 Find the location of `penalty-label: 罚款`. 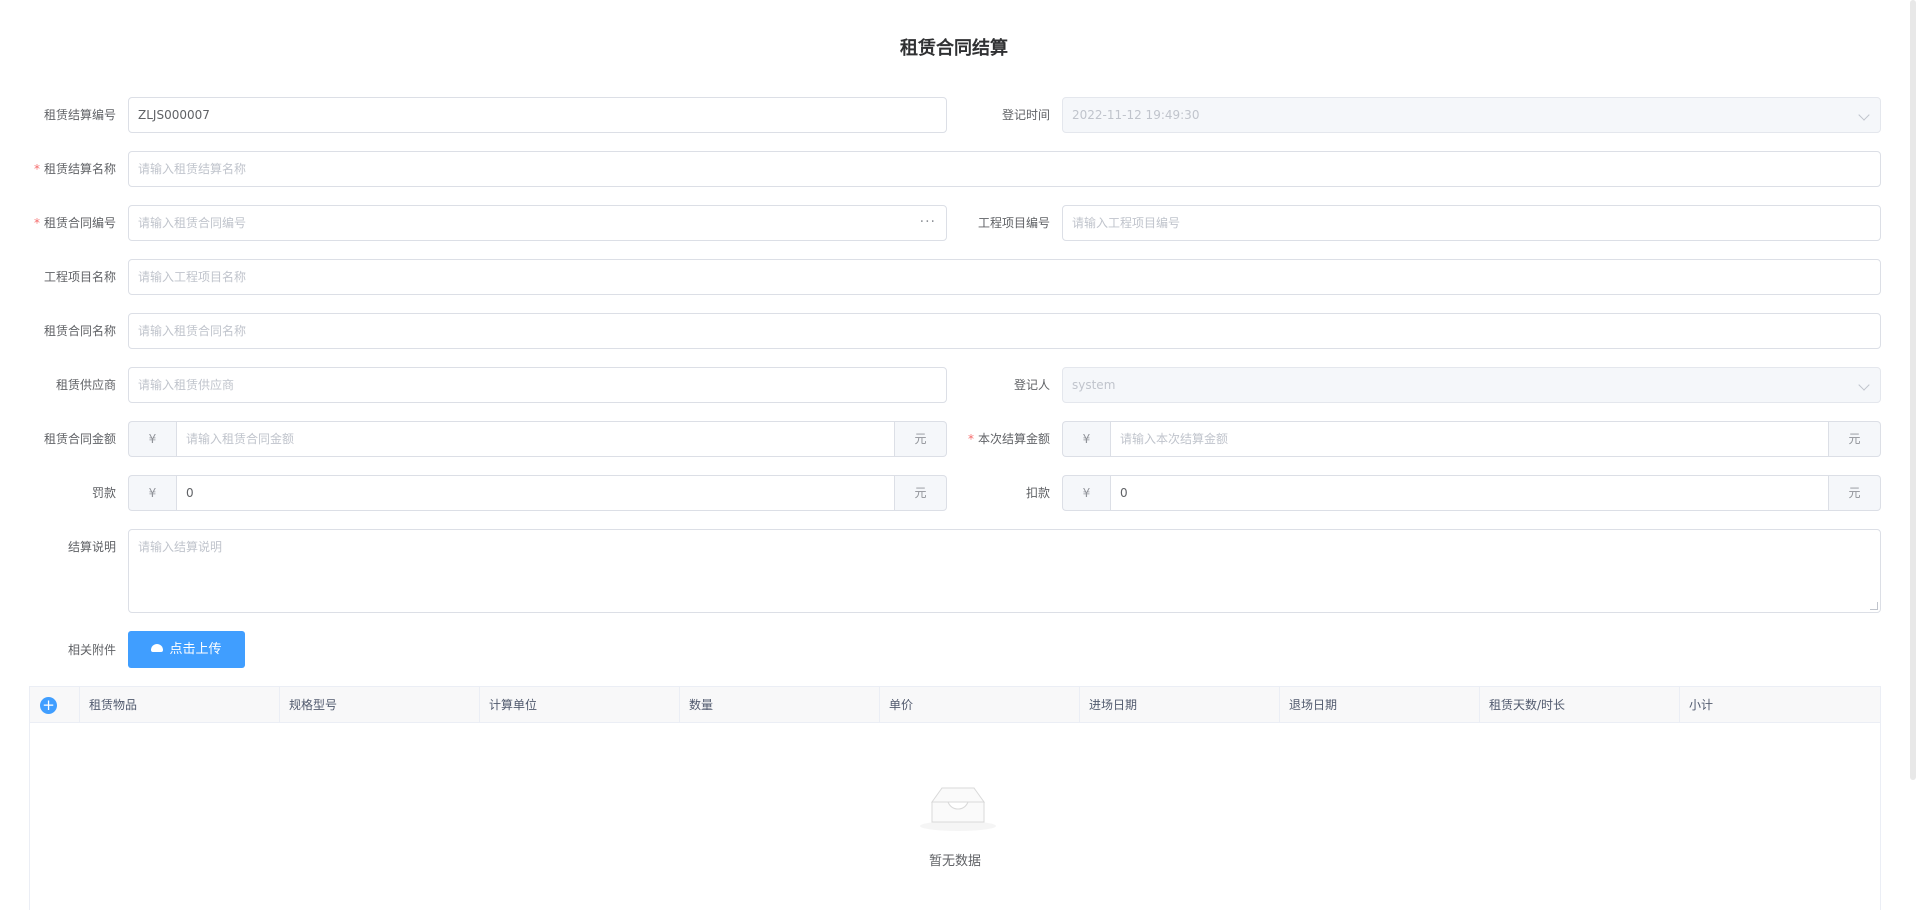

penalty-label: 罚款 is located at coordinates (103, 493).